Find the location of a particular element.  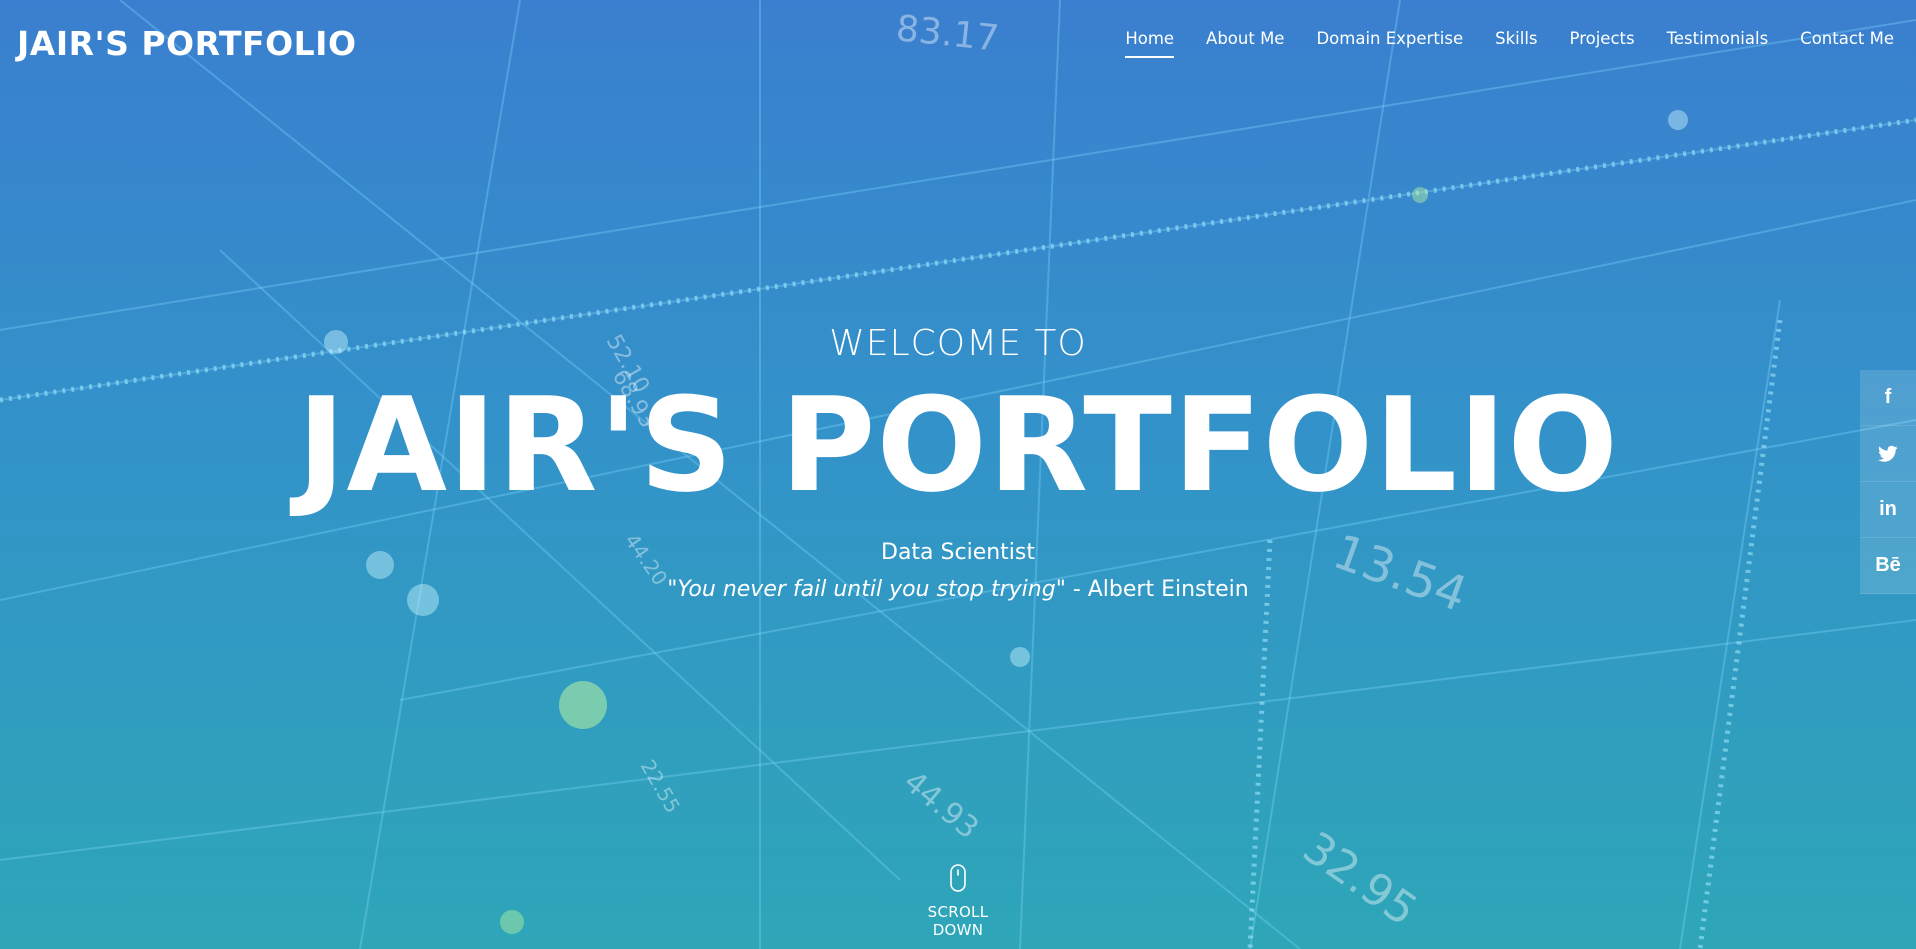

nav-item-contact: Contact Me is located at coordinates (1847, 43).